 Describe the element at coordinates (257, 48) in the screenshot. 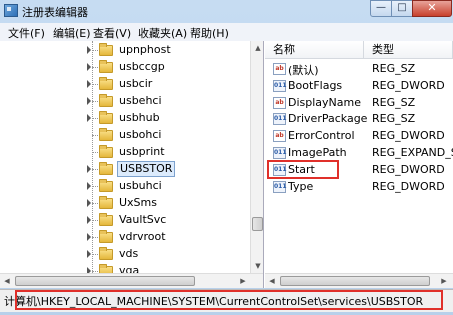

I see `scroll-up-icon: ▲` at that location.